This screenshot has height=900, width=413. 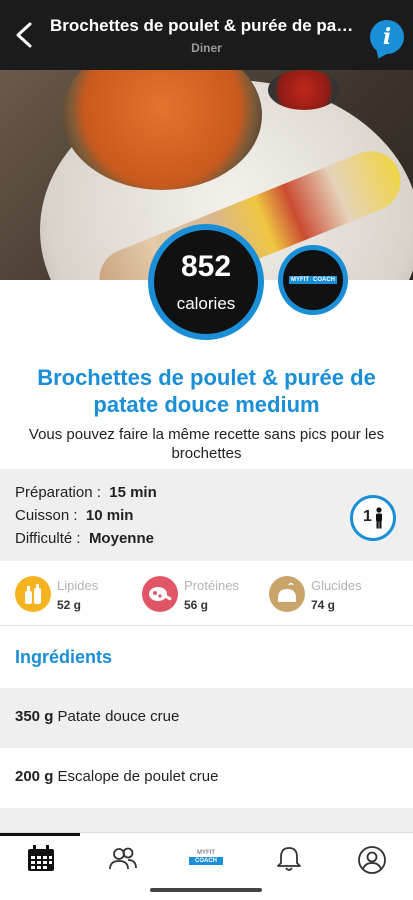 I want to click on ingredient-name: Patate douce crue, so click(x=118, y=716).